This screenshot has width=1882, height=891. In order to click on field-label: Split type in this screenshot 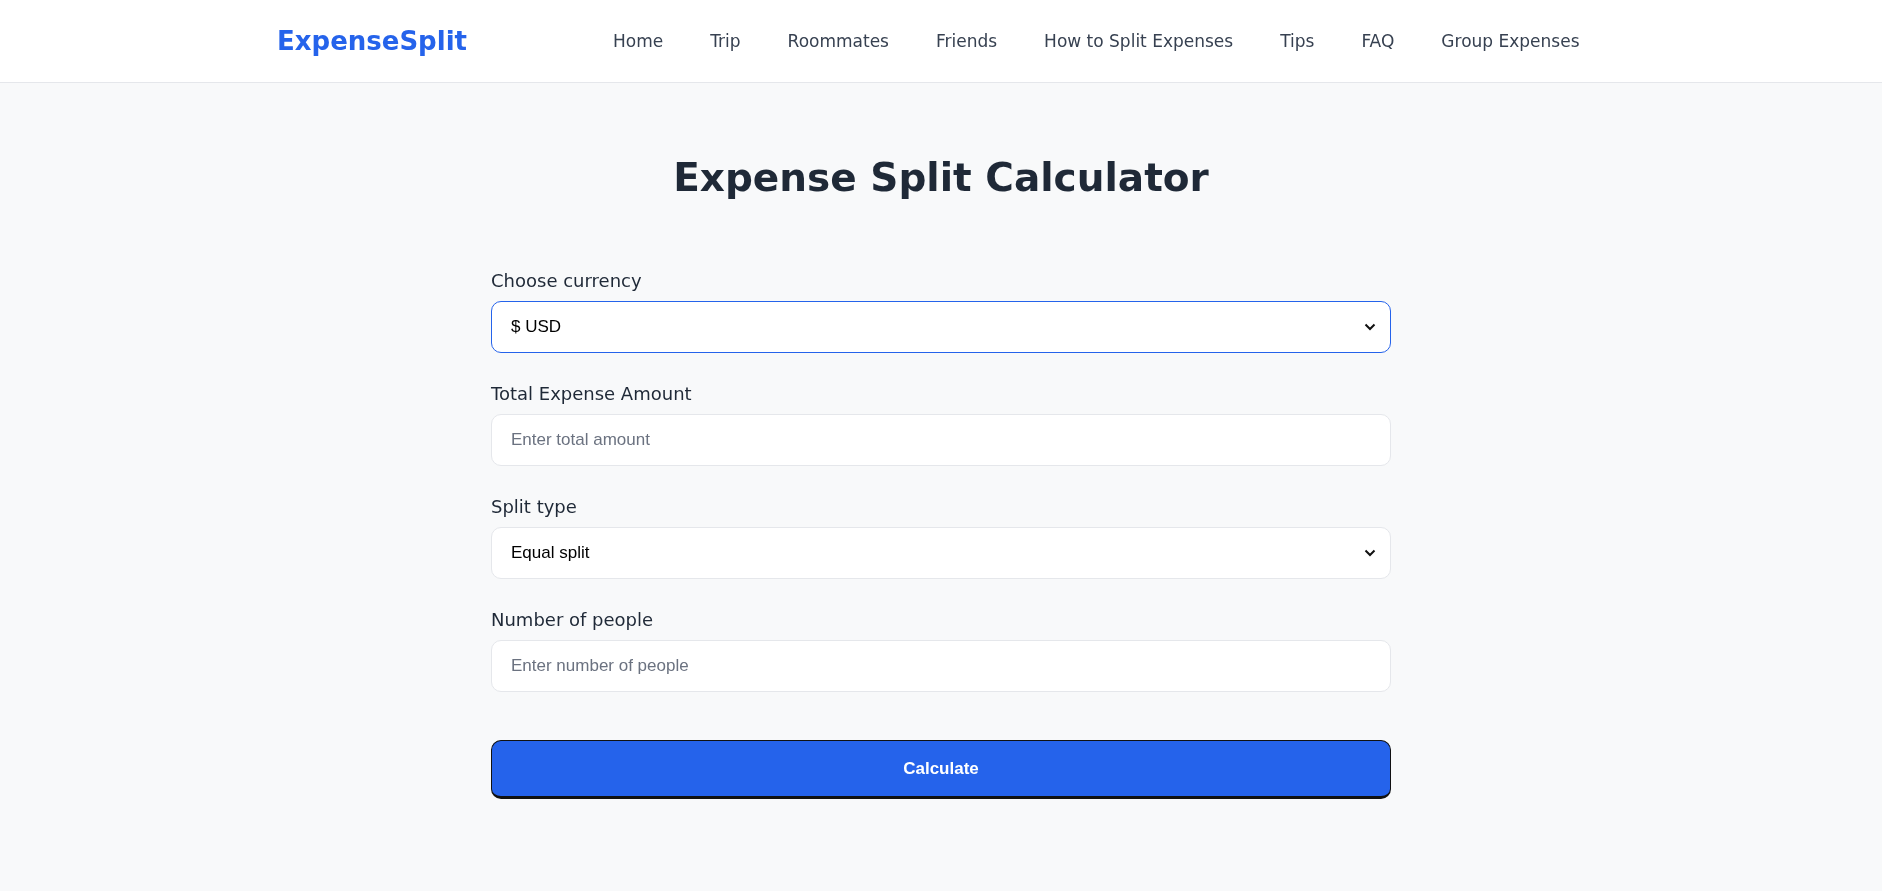, I will do `click(534, 506)`.